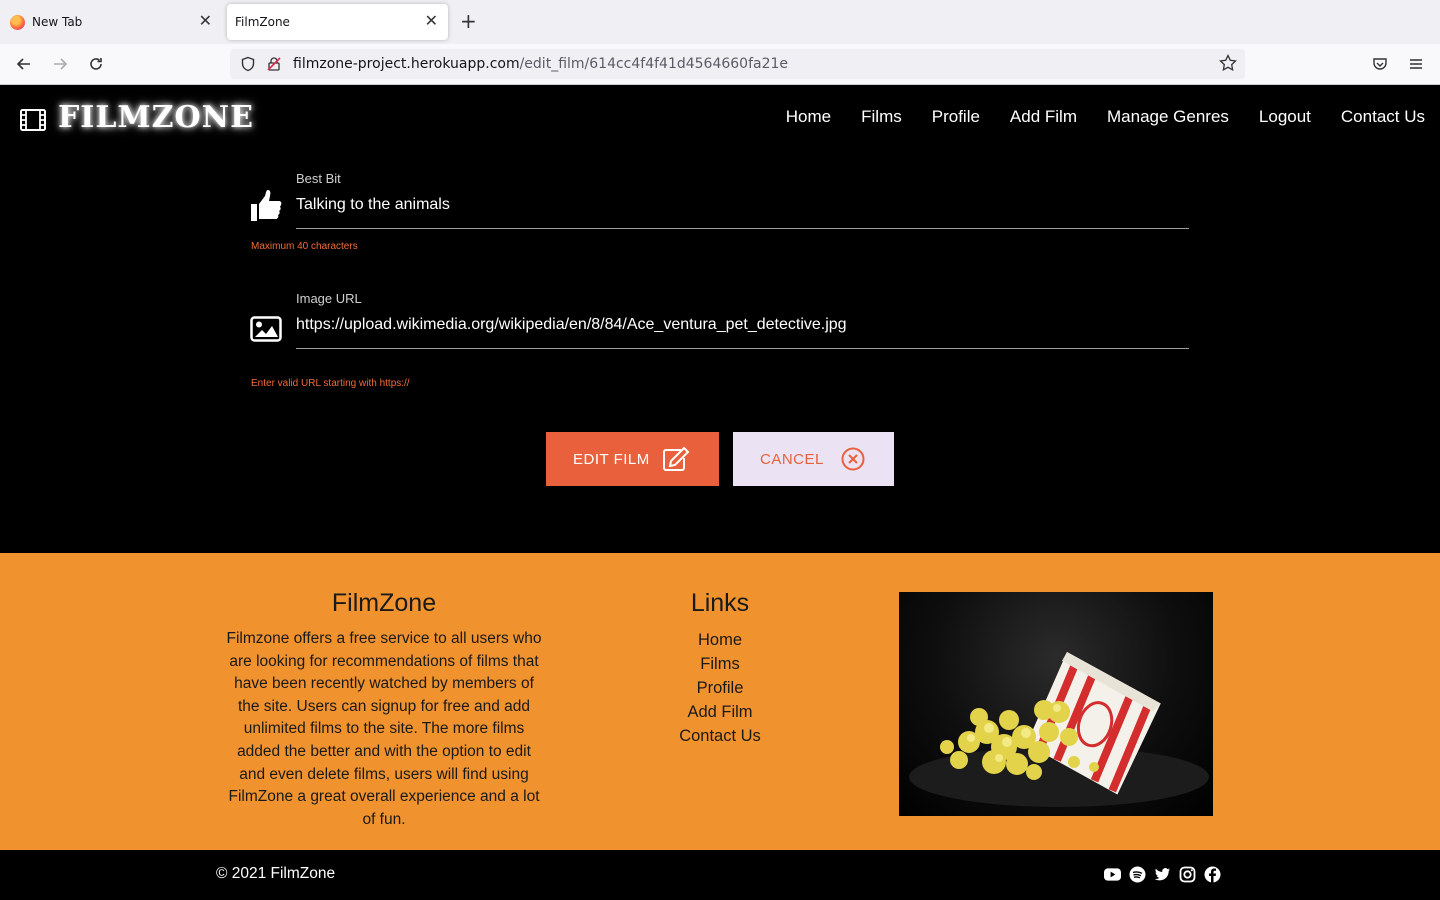 The width and height of the screenshot is (1440, 900). I want to click on image-url-label: Image URL, so click(329, 298).